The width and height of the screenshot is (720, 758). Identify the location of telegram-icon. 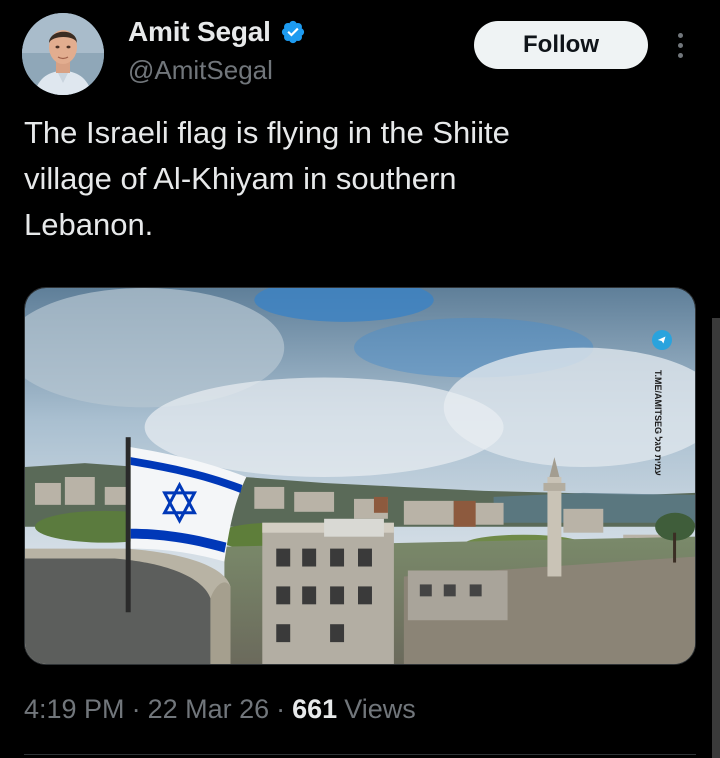
(662, 340).